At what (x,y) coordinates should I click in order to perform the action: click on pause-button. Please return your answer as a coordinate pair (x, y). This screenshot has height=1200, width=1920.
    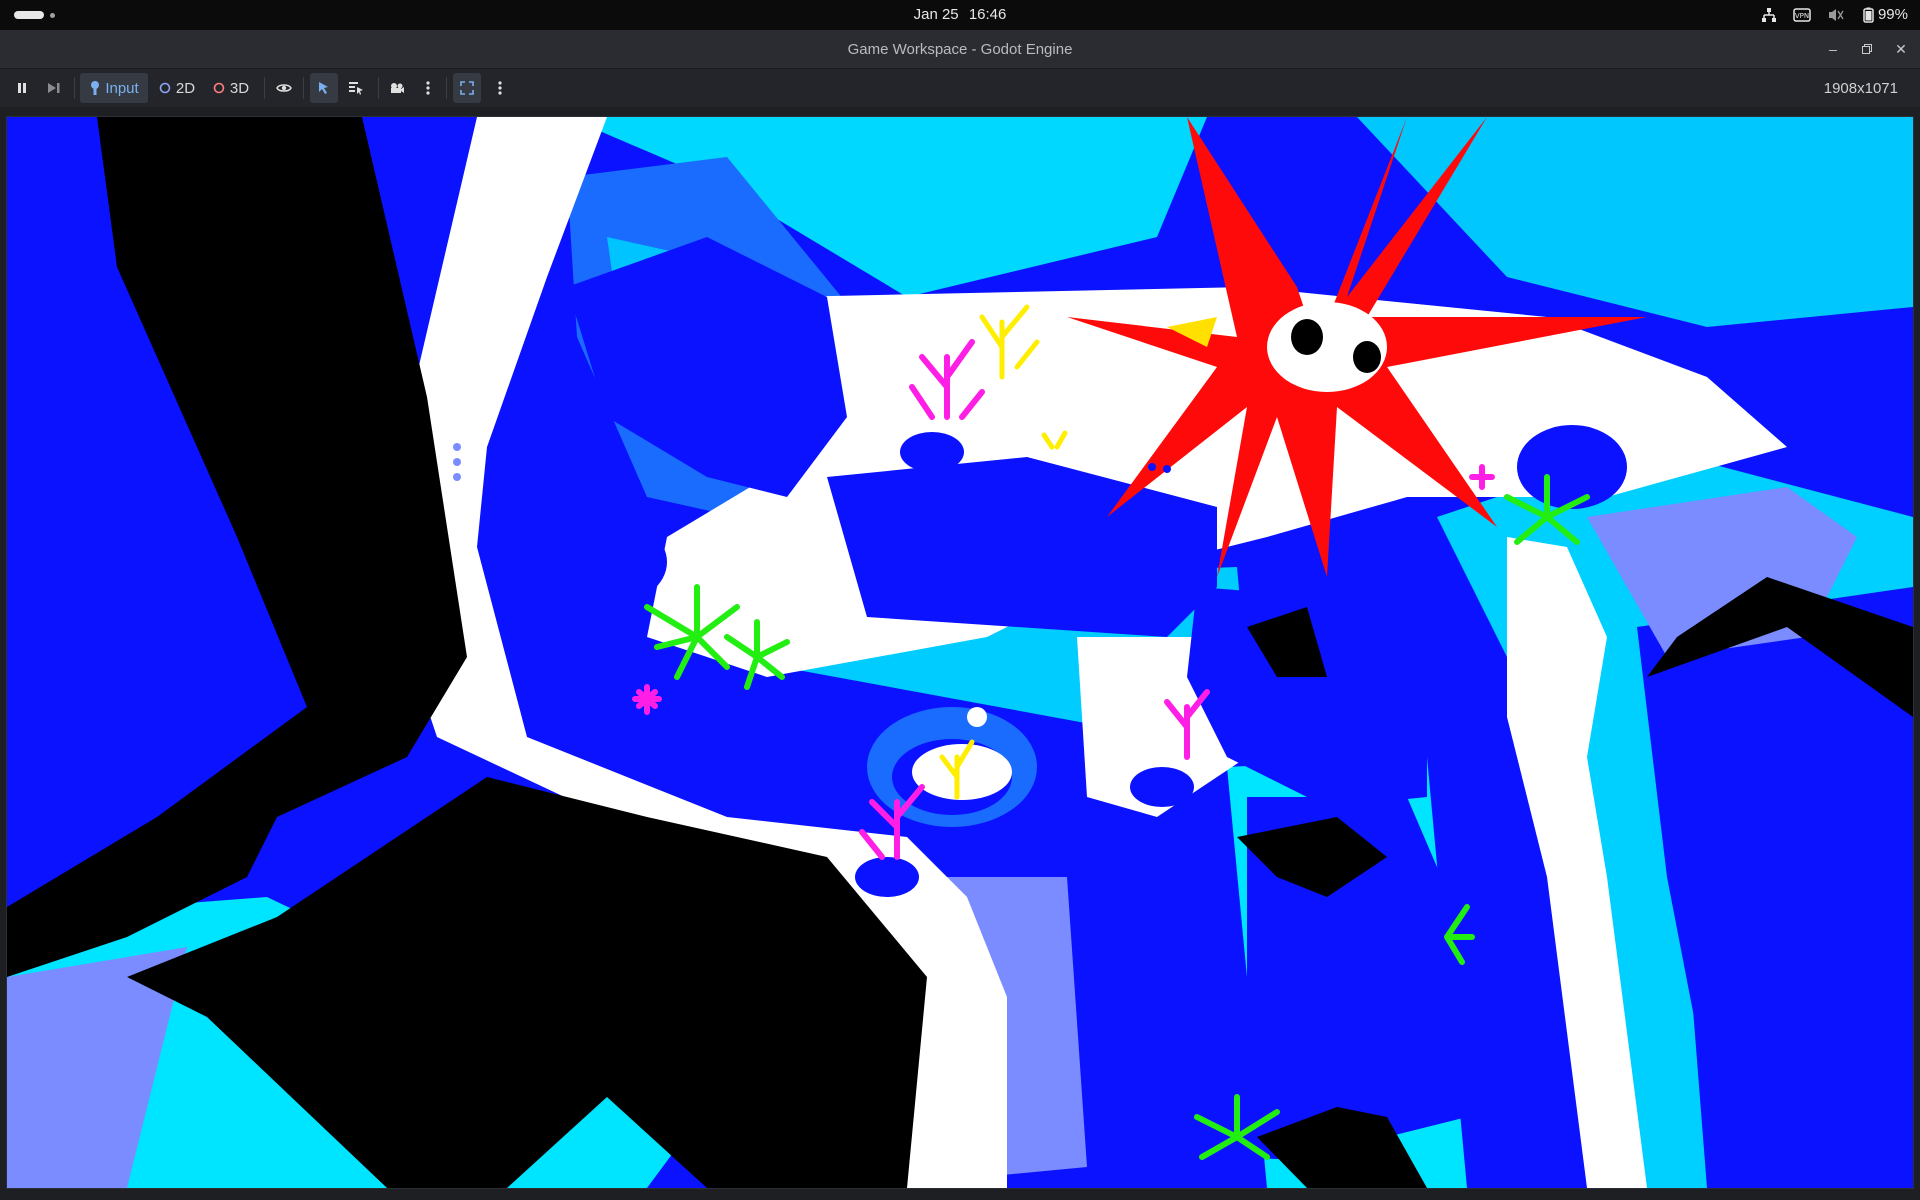
    Looking at the image, I should click on (22, 88).